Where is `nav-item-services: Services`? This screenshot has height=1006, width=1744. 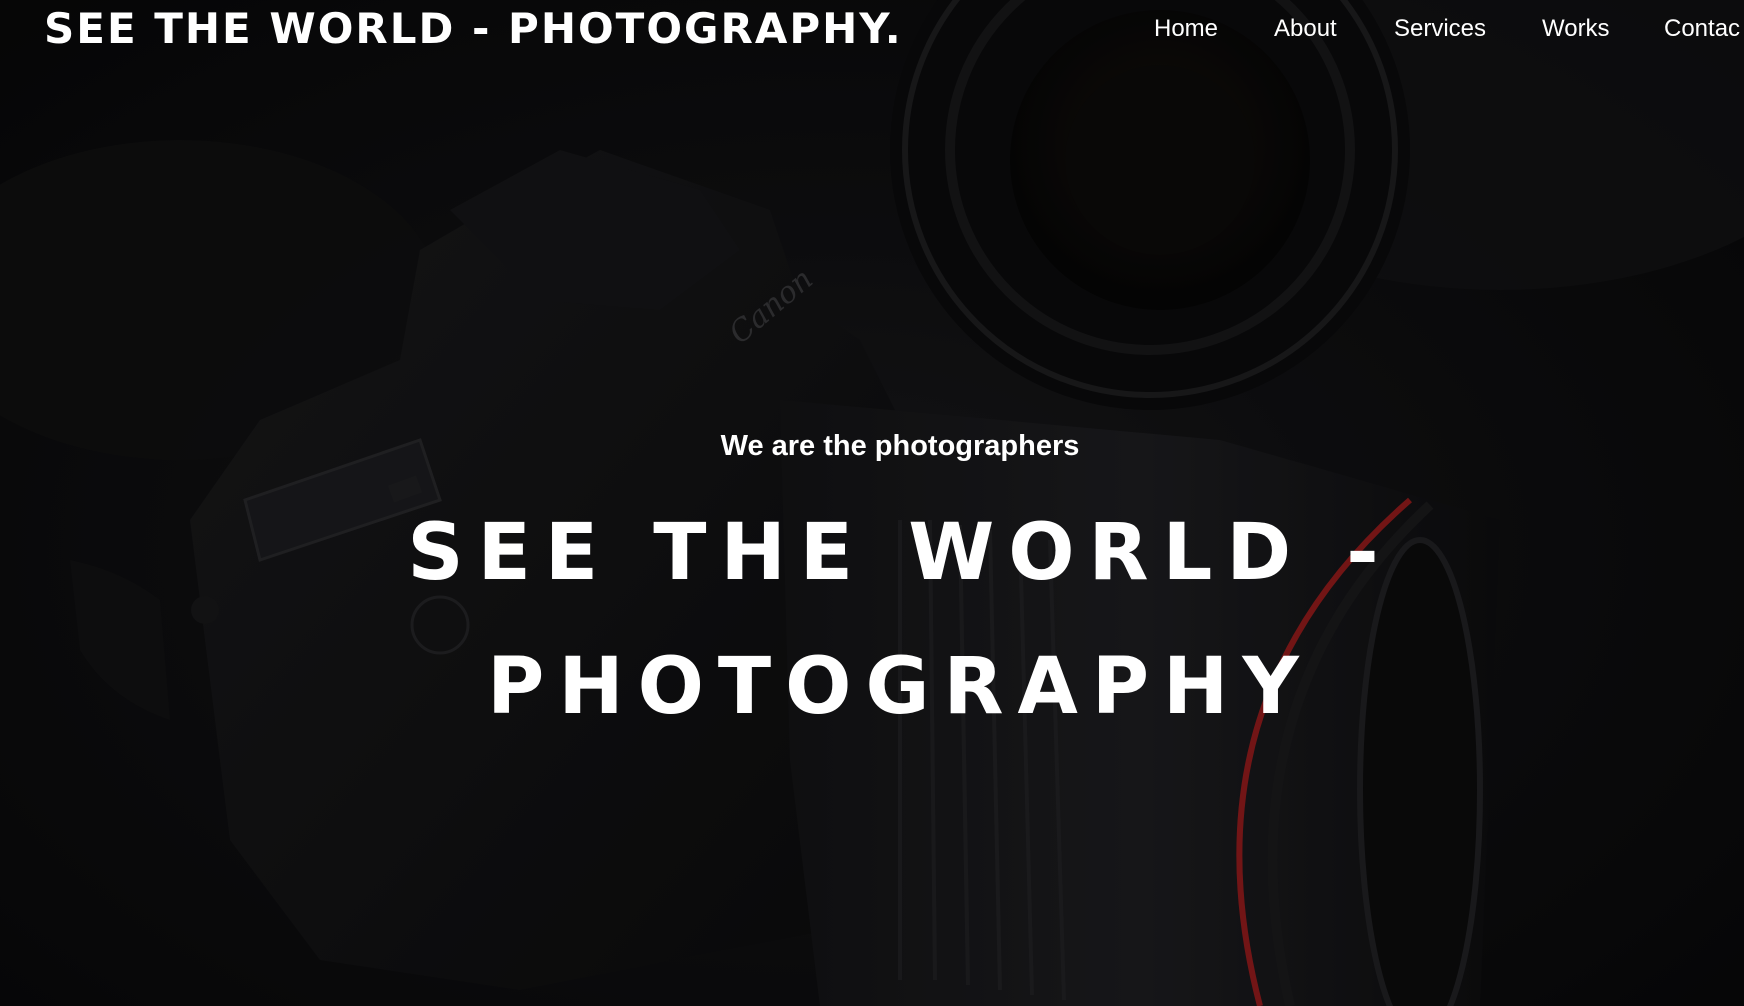
nav-item-services: Services is located at coordinates (1440, 29).